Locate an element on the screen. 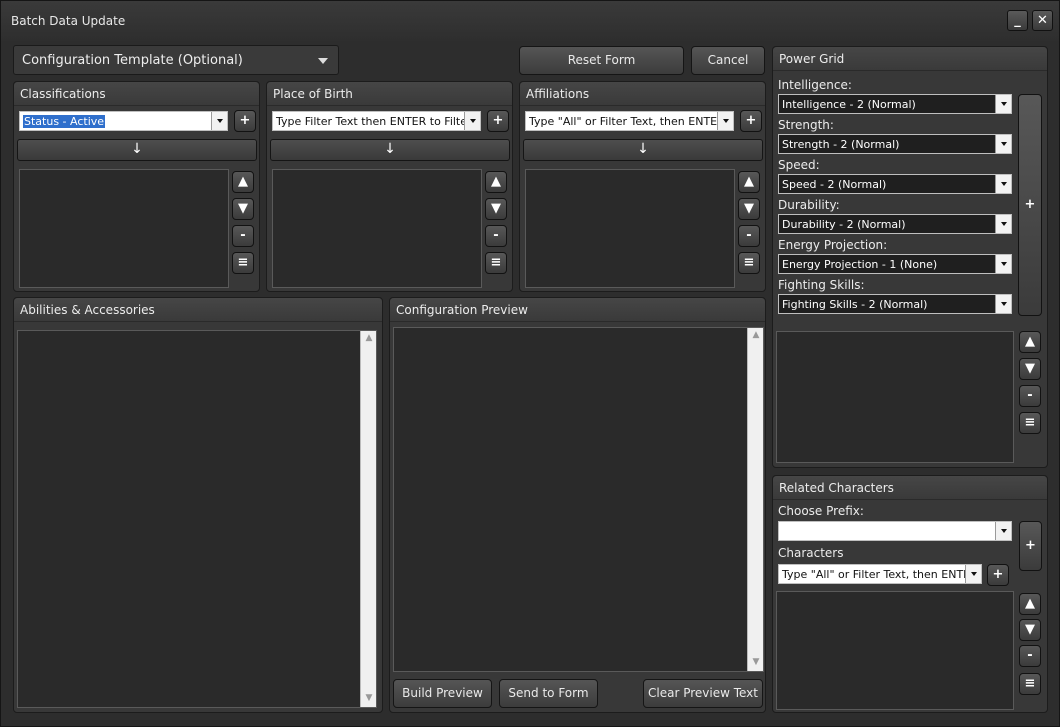  related-characters-title: Related Characters is located at coordinates (910, 488).